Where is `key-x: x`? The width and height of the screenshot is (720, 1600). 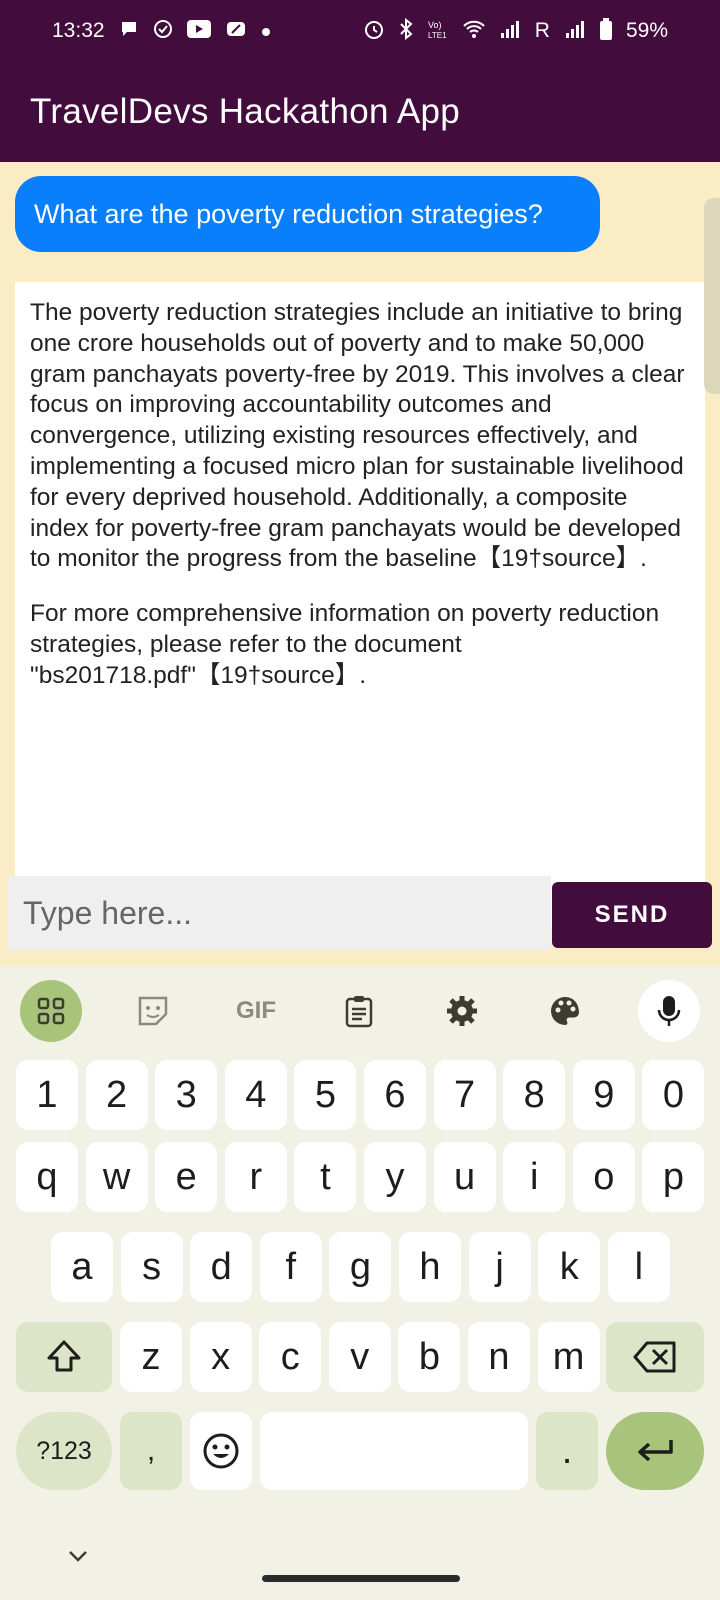
key-x: x is located at coordinates (220, 1357).